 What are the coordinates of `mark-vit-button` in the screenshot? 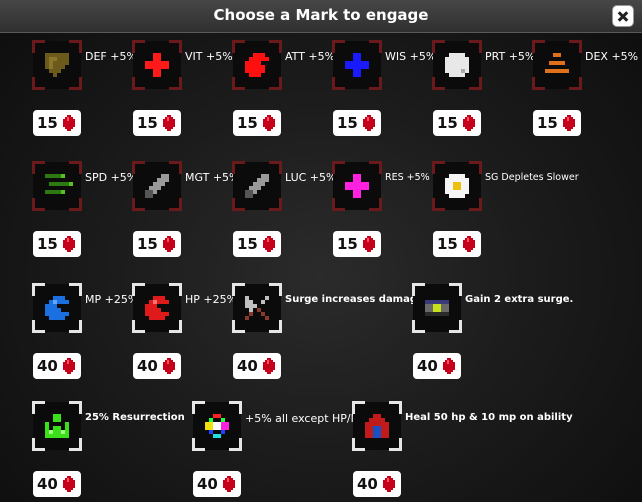 It's located at (157, 65).